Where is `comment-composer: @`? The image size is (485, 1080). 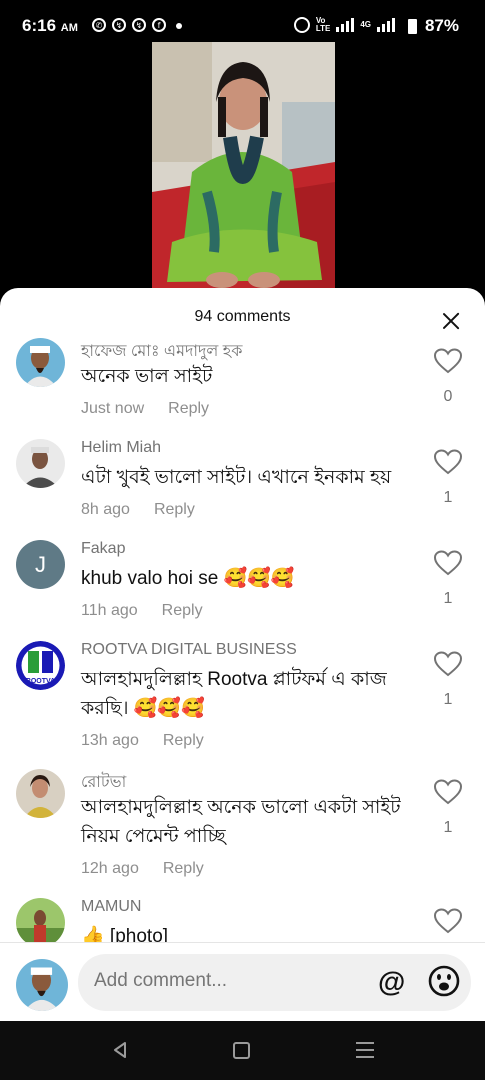
comment-composer: @ is located at coordinates (274, 982).